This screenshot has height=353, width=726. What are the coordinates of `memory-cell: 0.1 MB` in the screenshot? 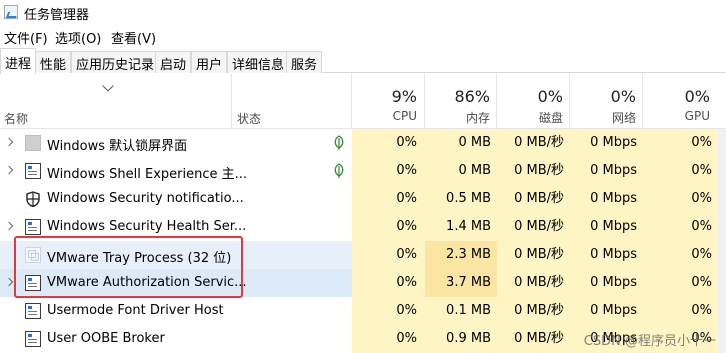 It's located at (461, 311).